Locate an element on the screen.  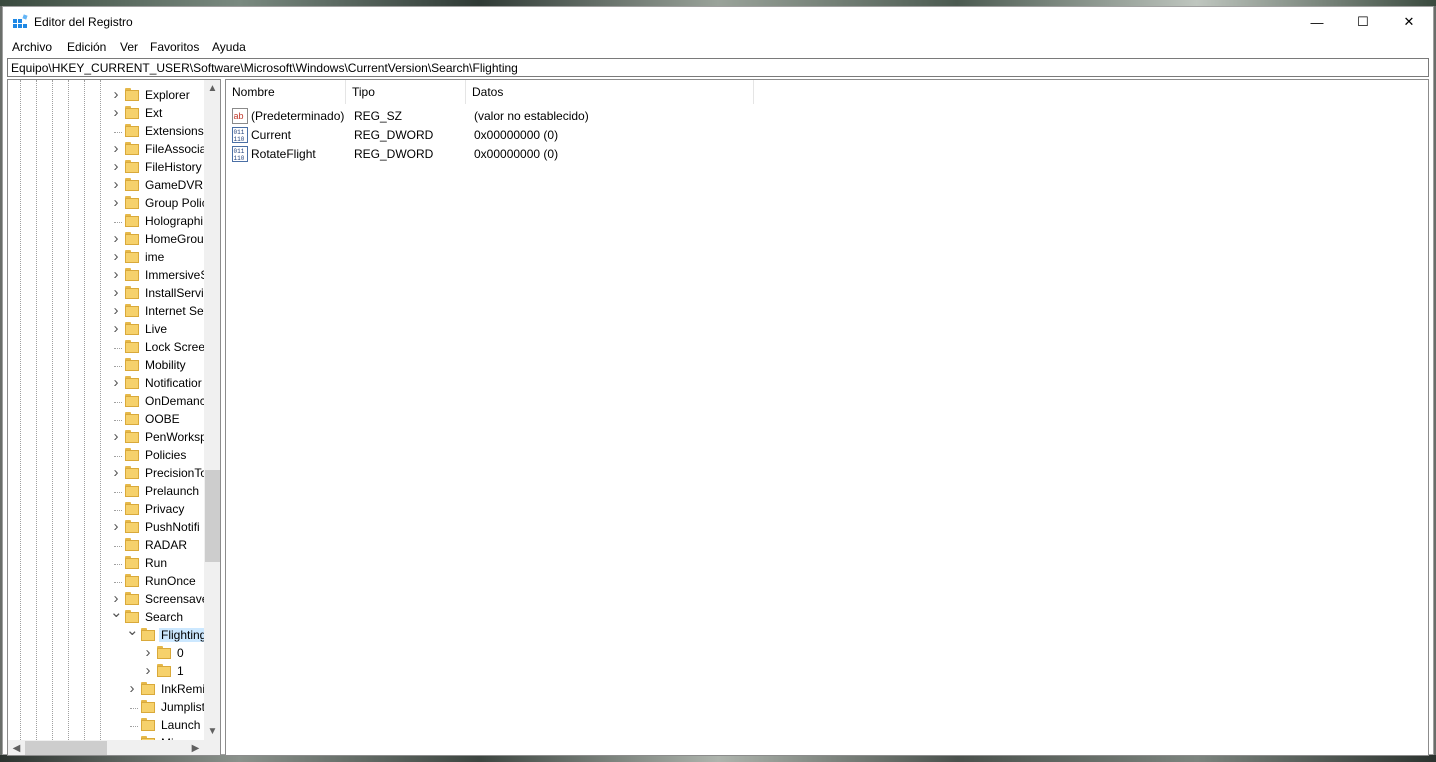
scroll-left-icon: ◀ is located at coordinates (16, 747).